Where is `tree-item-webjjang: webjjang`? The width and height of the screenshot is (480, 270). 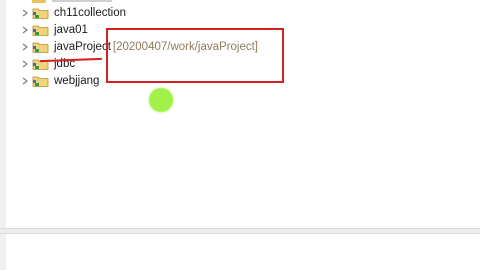
tree-item-webjjang: webjjang is located at coordinates (59, 80).